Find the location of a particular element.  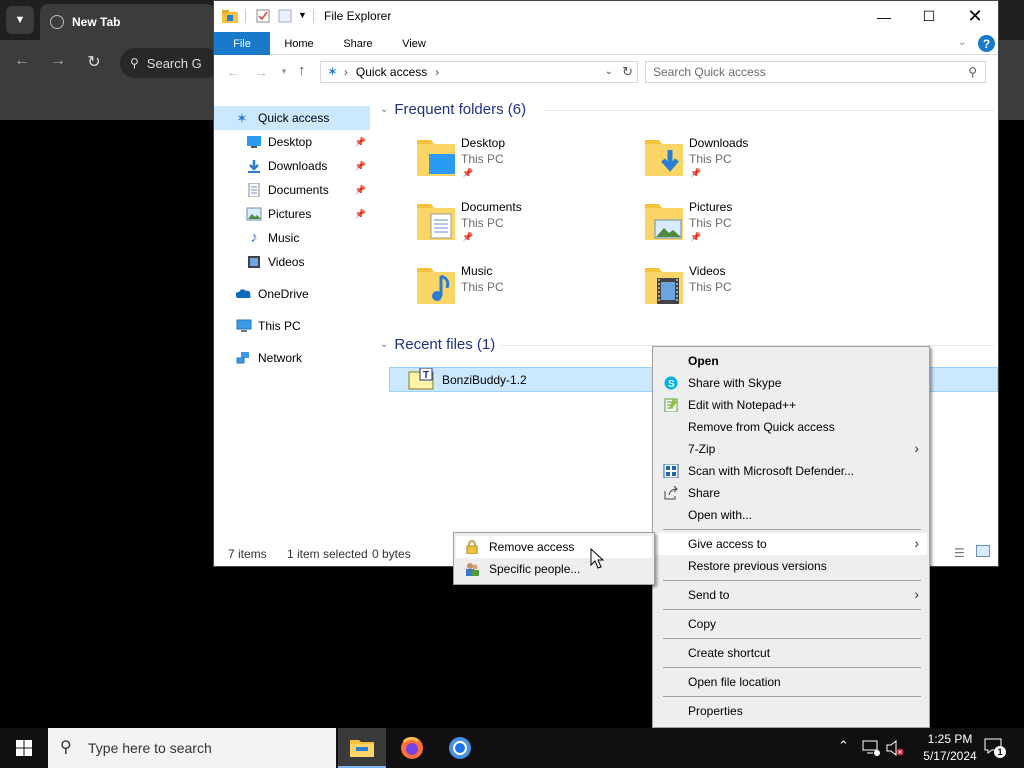

pictures-folder-icon is located at coordinates (664, 222).